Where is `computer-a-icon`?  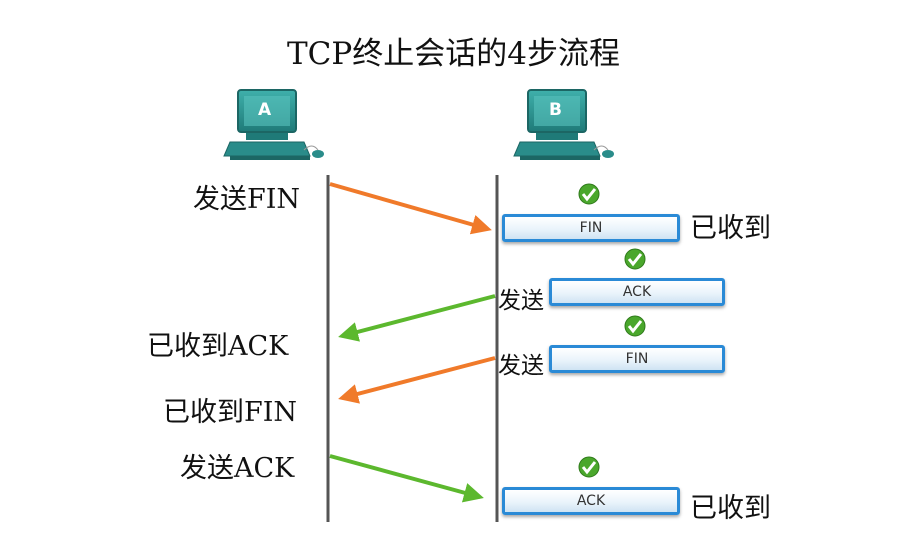
computer-a-icon is located at coordinates (273, 124).